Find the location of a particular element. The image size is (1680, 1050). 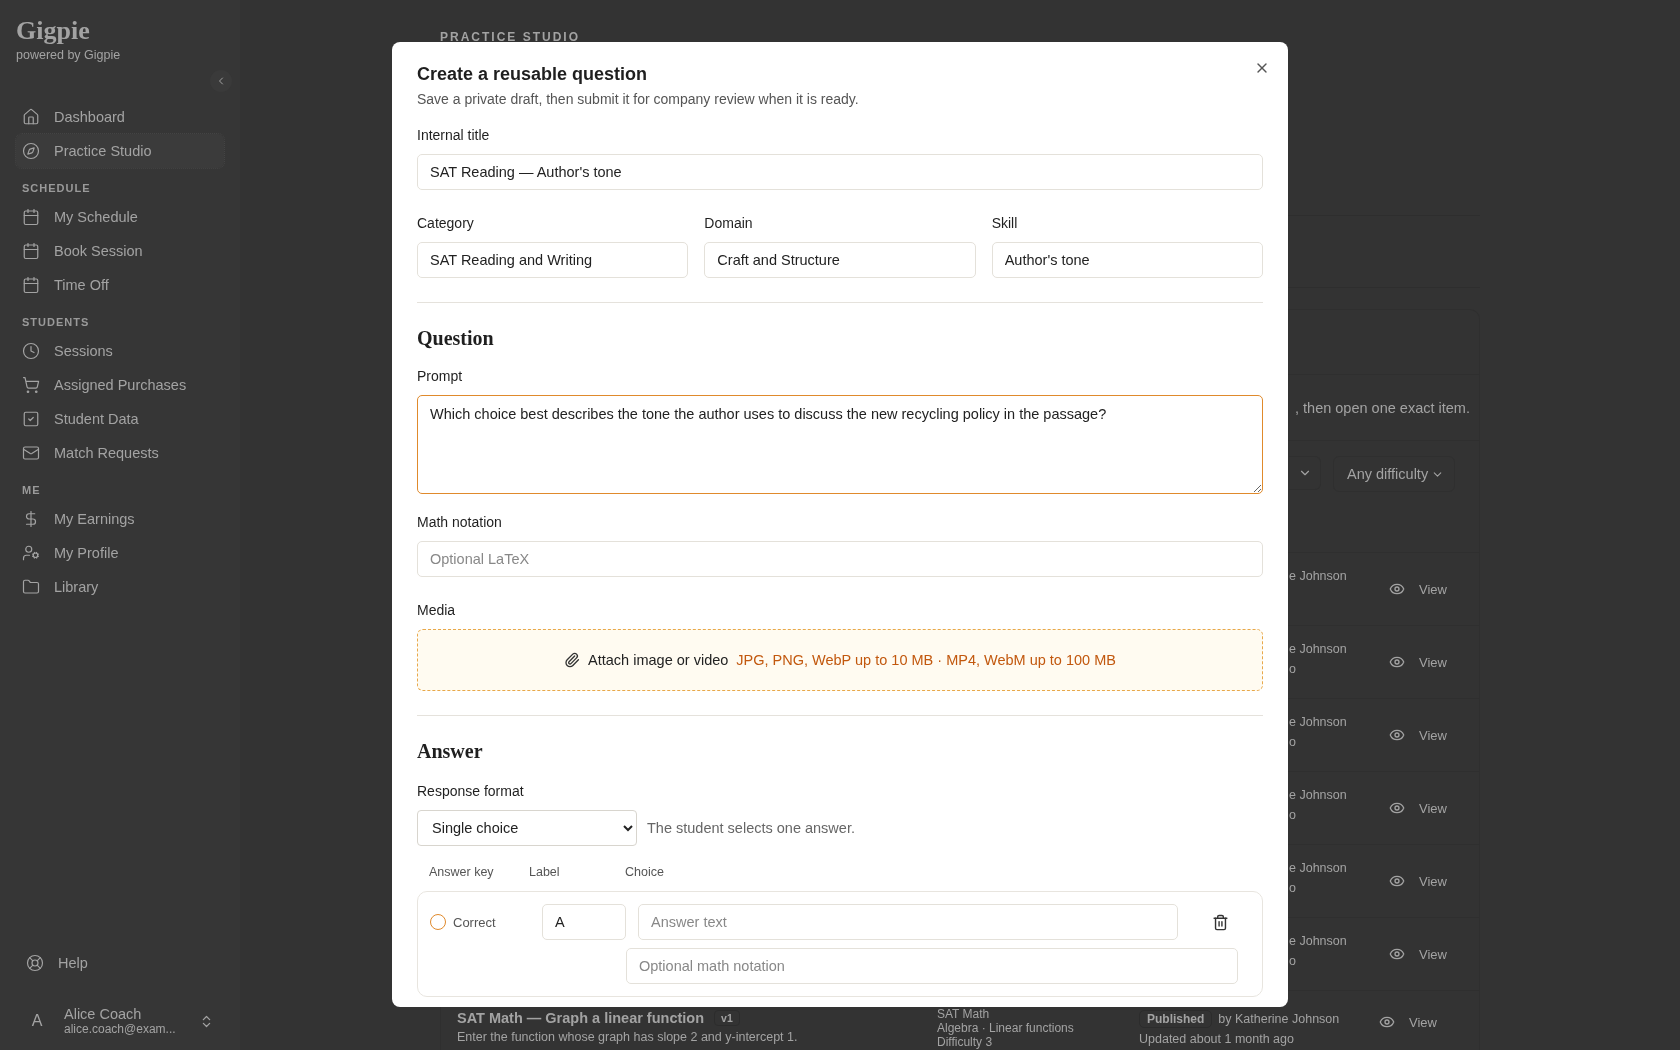

topic-text: Algebra · Linear functions is located at coordinates (1006, 1028).